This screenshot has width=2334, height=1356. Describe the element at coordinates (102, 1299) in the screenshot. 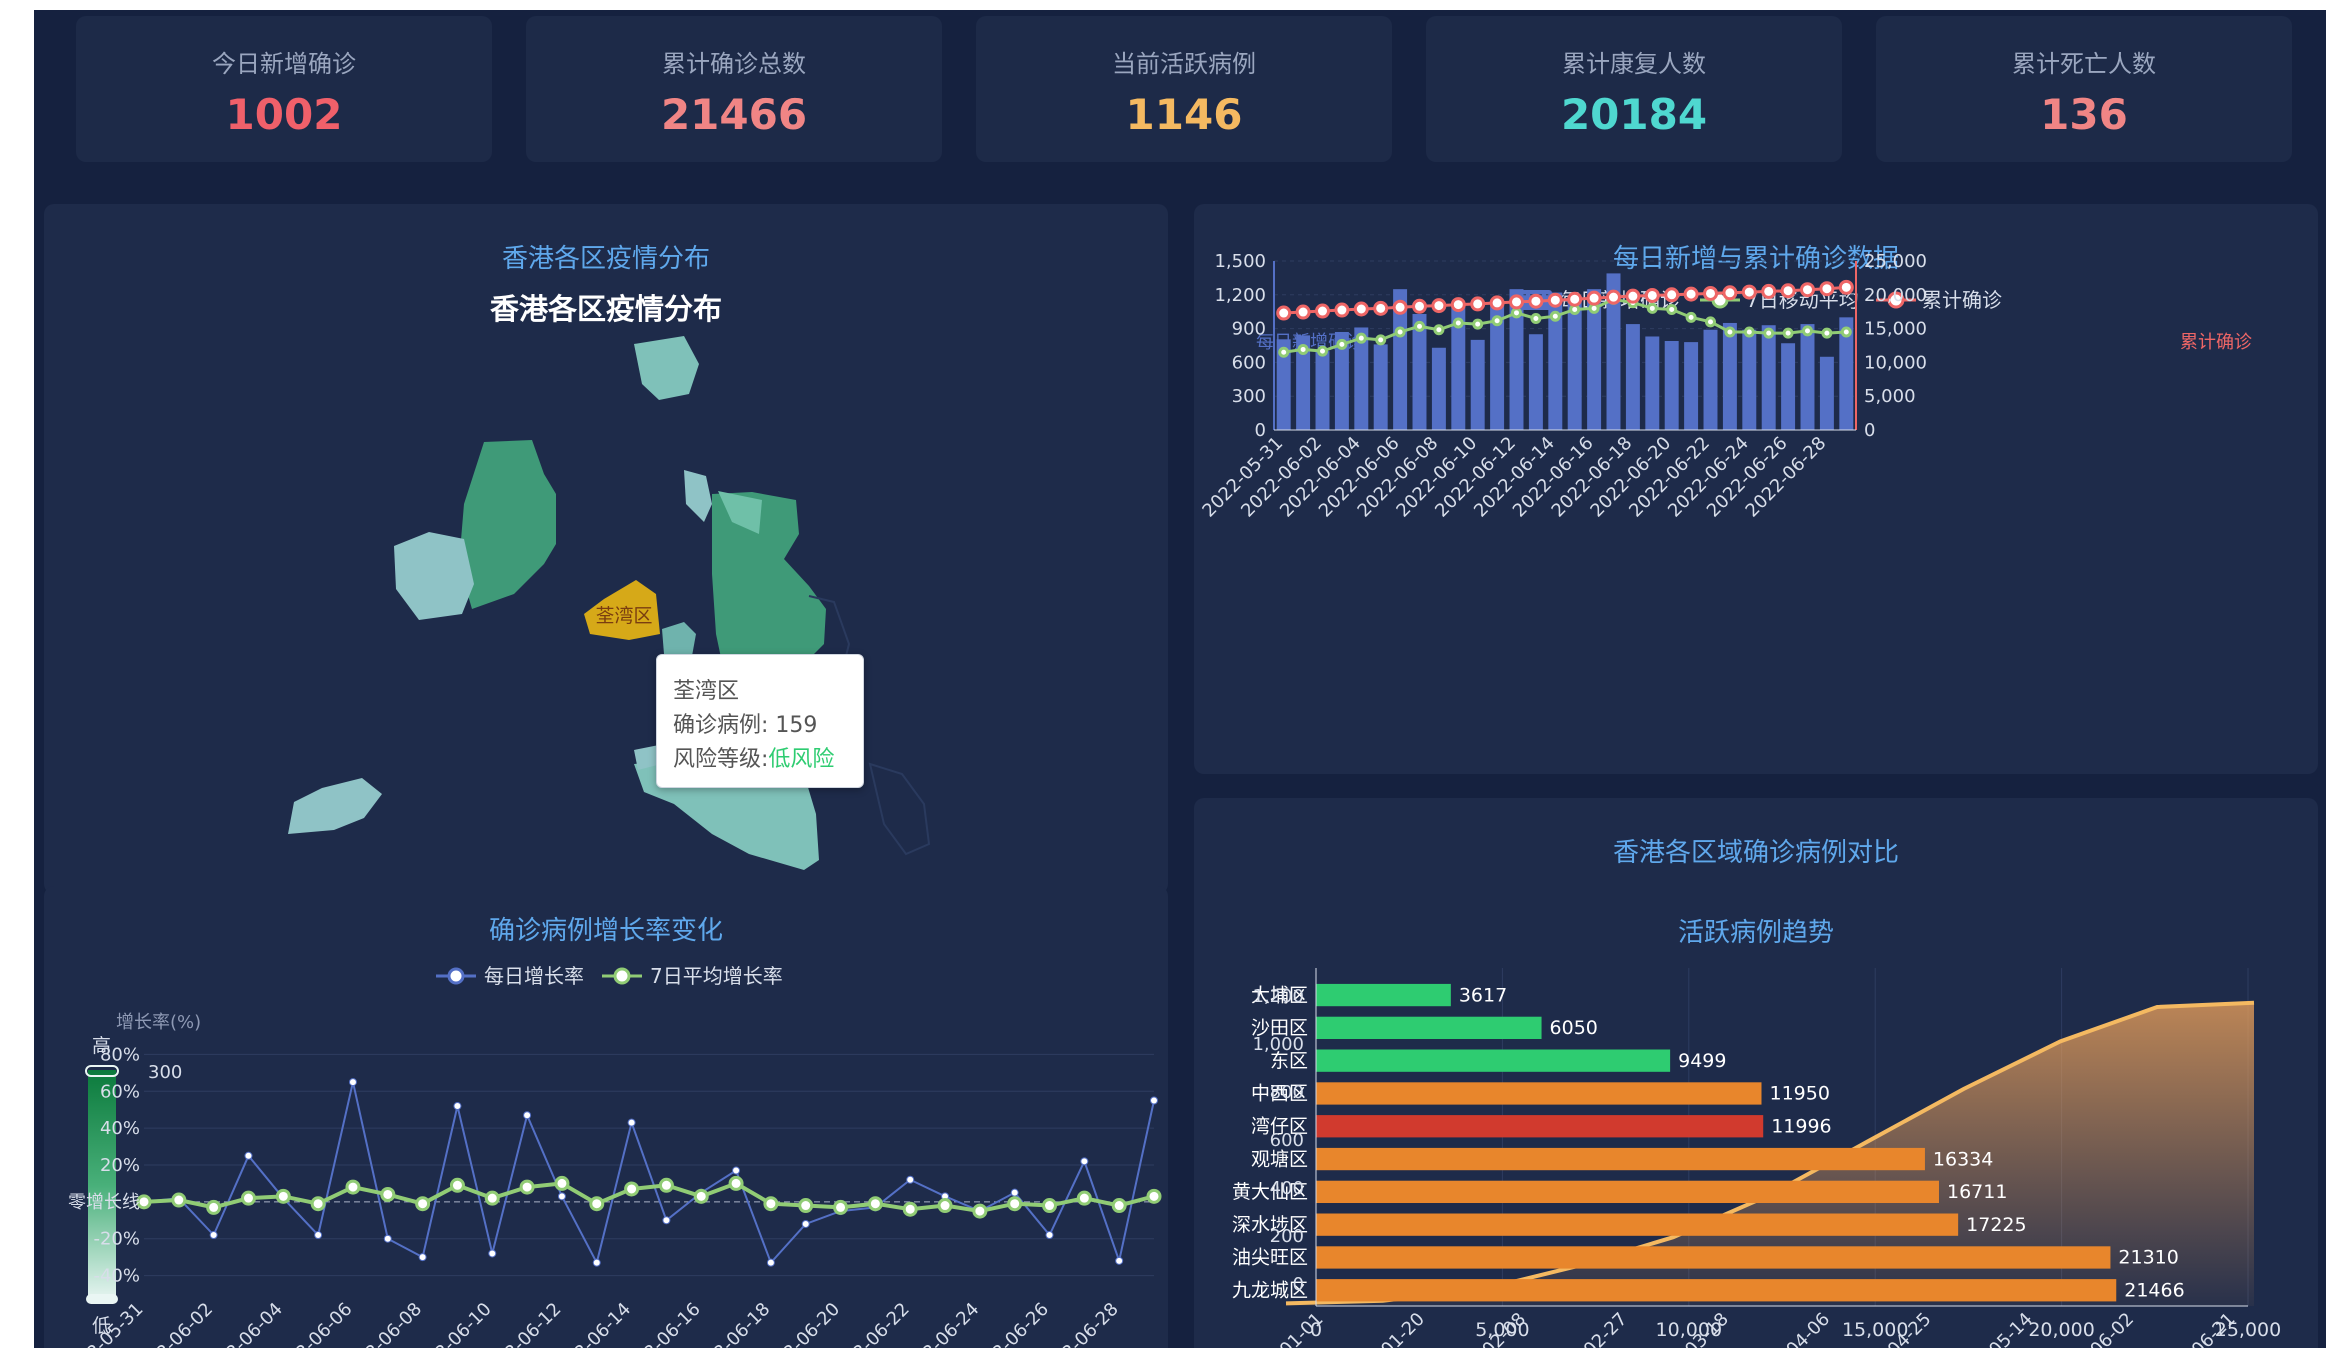

I see `visualmap-handle-bottom` at that location.